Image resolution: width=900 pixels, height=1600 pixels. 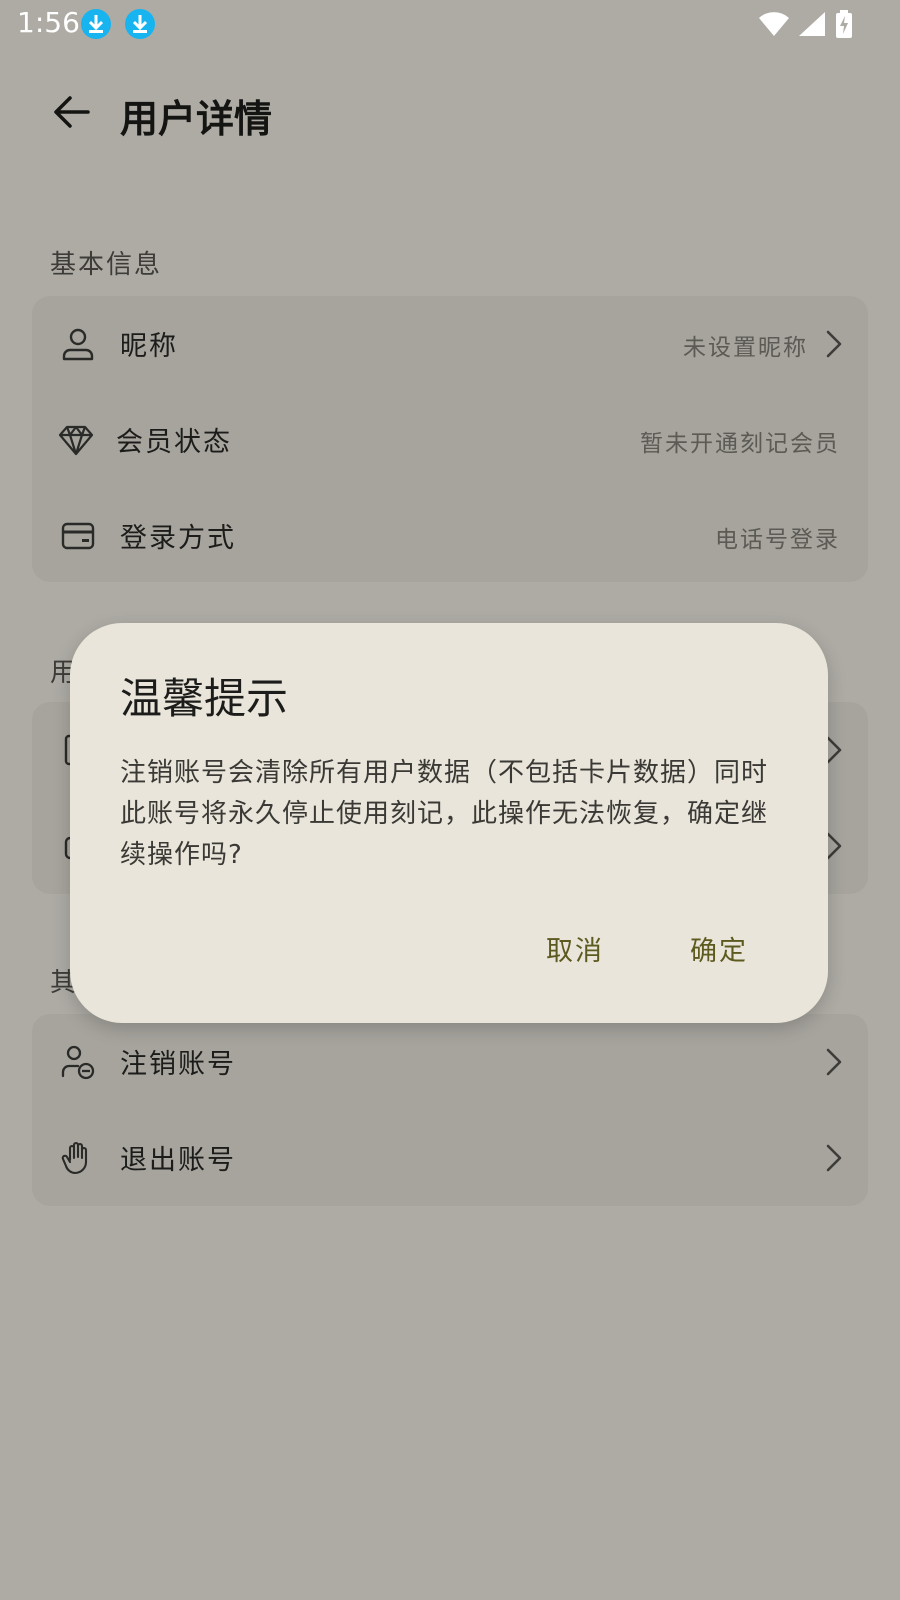 What do you see at coordinates (78, 344) in the screenshot?
I see `person-icon` at bounding box center [78, 344].